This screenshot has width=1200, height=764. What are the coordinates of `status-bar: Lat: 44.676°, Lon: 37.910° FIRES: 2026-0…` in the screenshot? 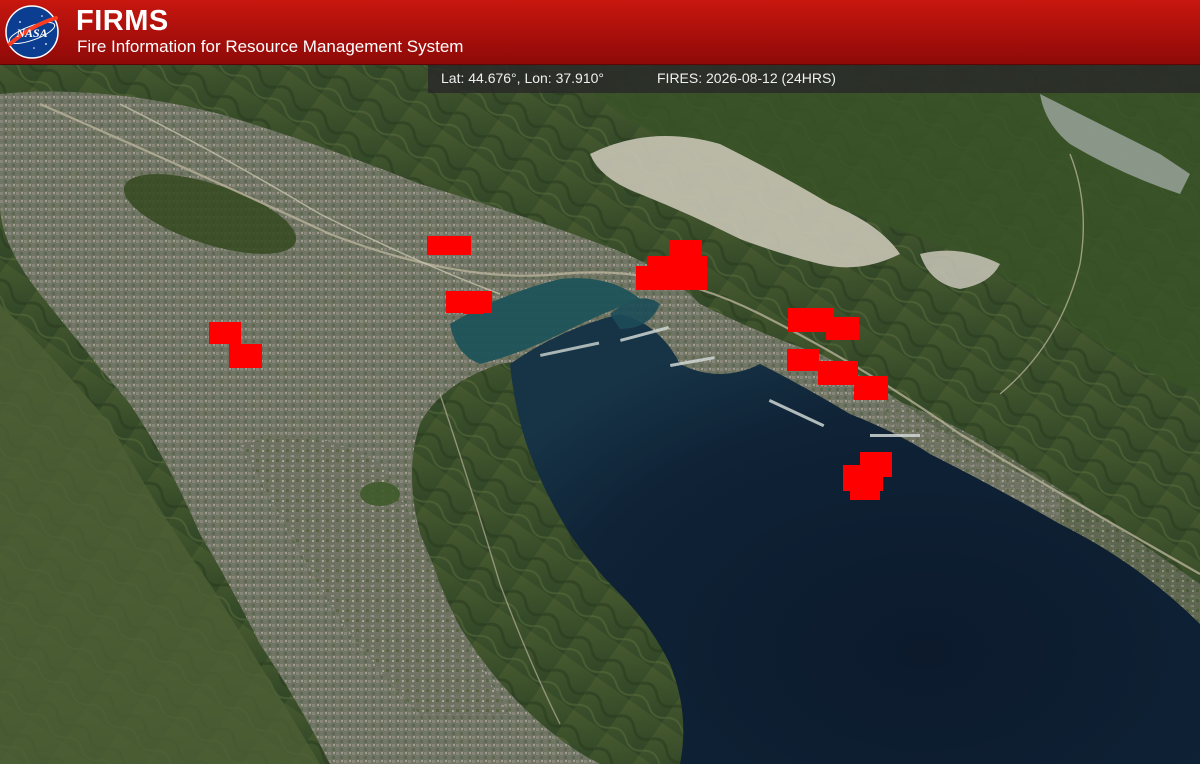 It's located at (814, 78).